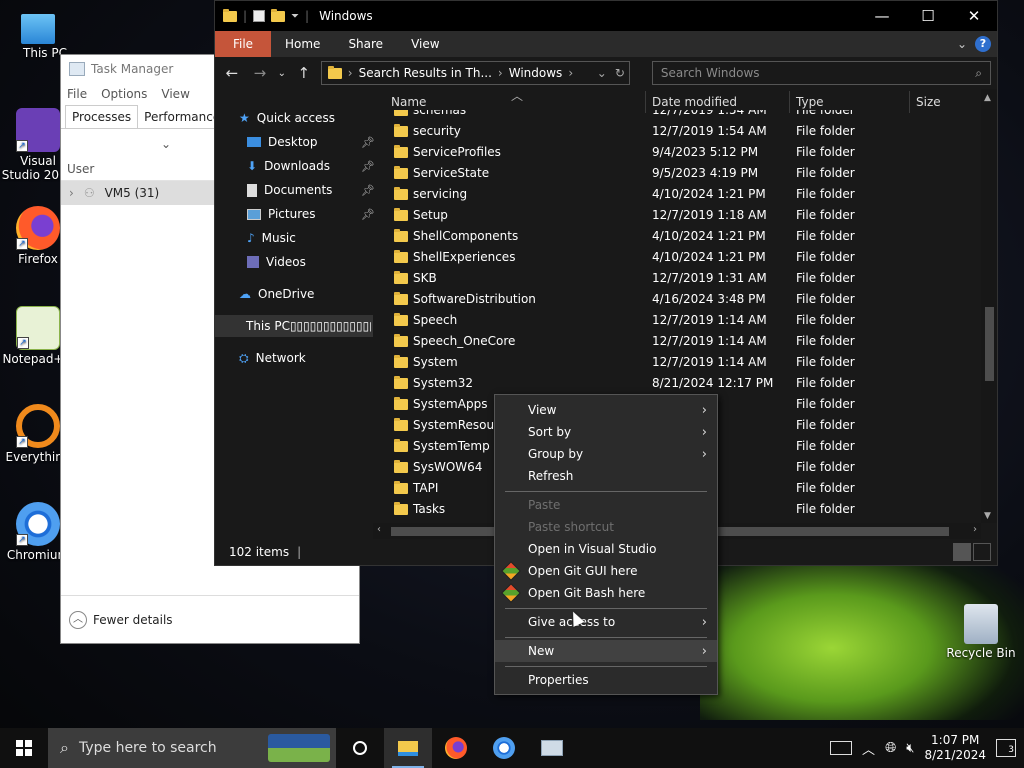  What do you see at coordinates (437, 130) in the screenshot?
I see `file-name: security` at bounding box center [437, 130].